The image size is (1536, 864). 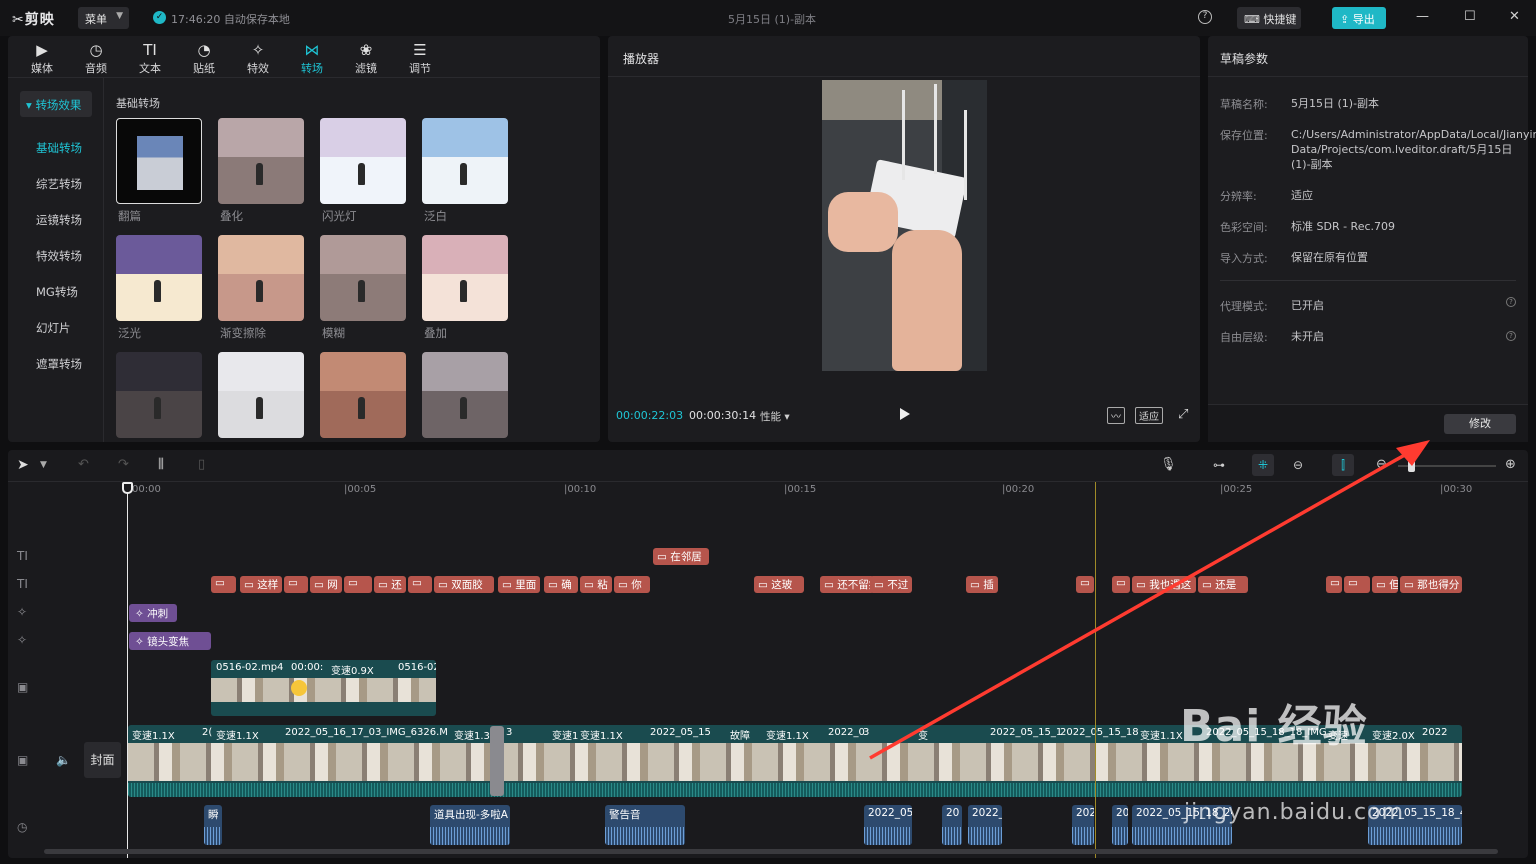 I want to click on arrow-head, so click(x=1413, y=453).